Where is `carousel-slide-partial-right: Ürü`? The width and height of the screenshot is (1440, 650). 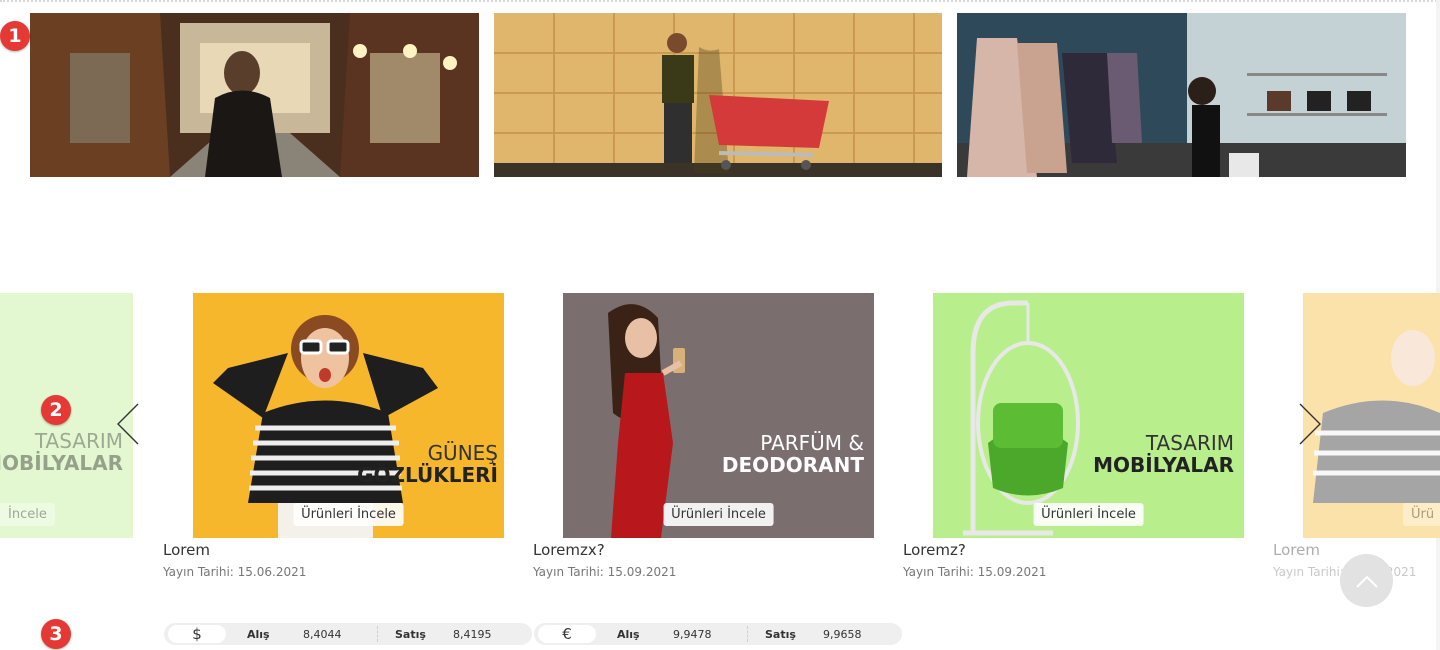 carousel-slide-partial-right: Ürü is located at coordinates (1371, 415).